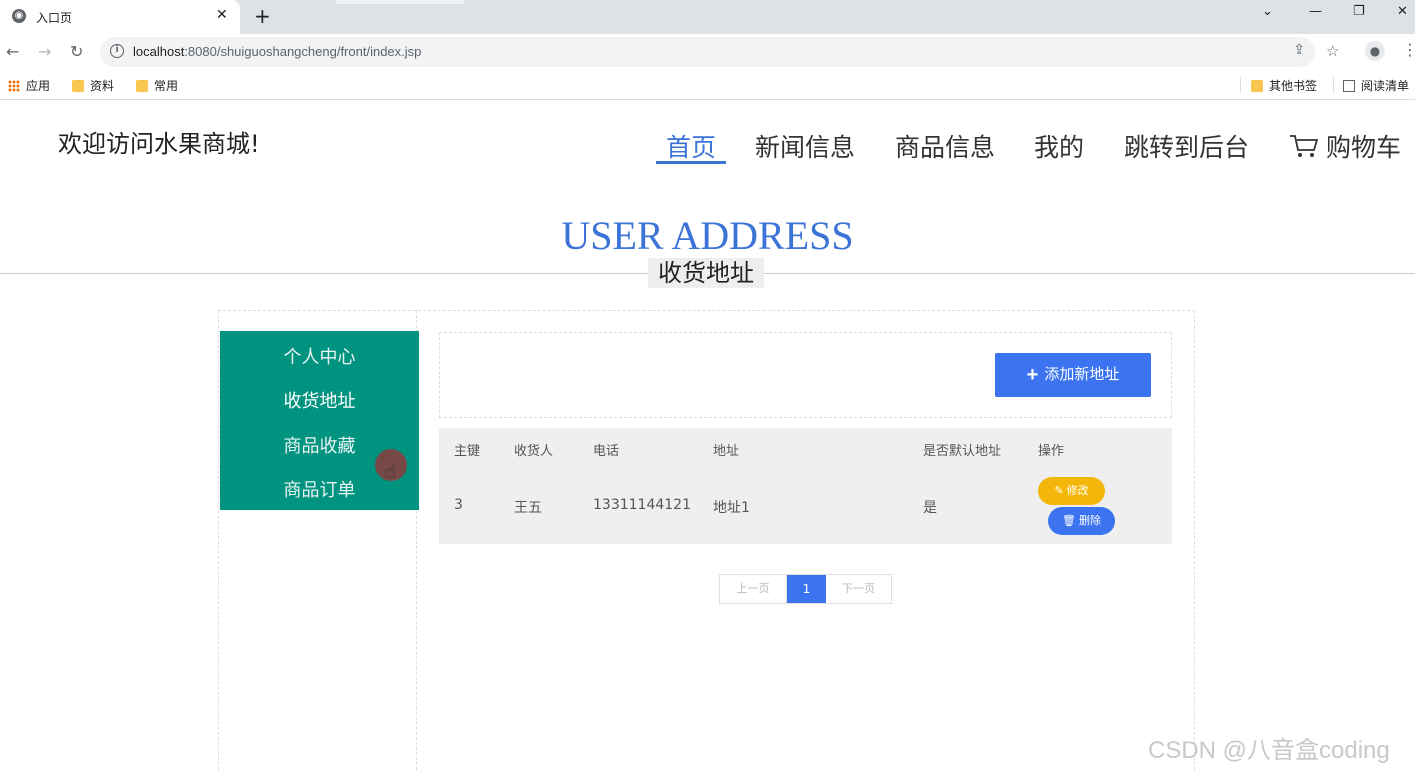  What do you see at coordinates (157, 85) in the screenshot?
I see `bookmark-folder: 常用` at bounding box center [157, 85].